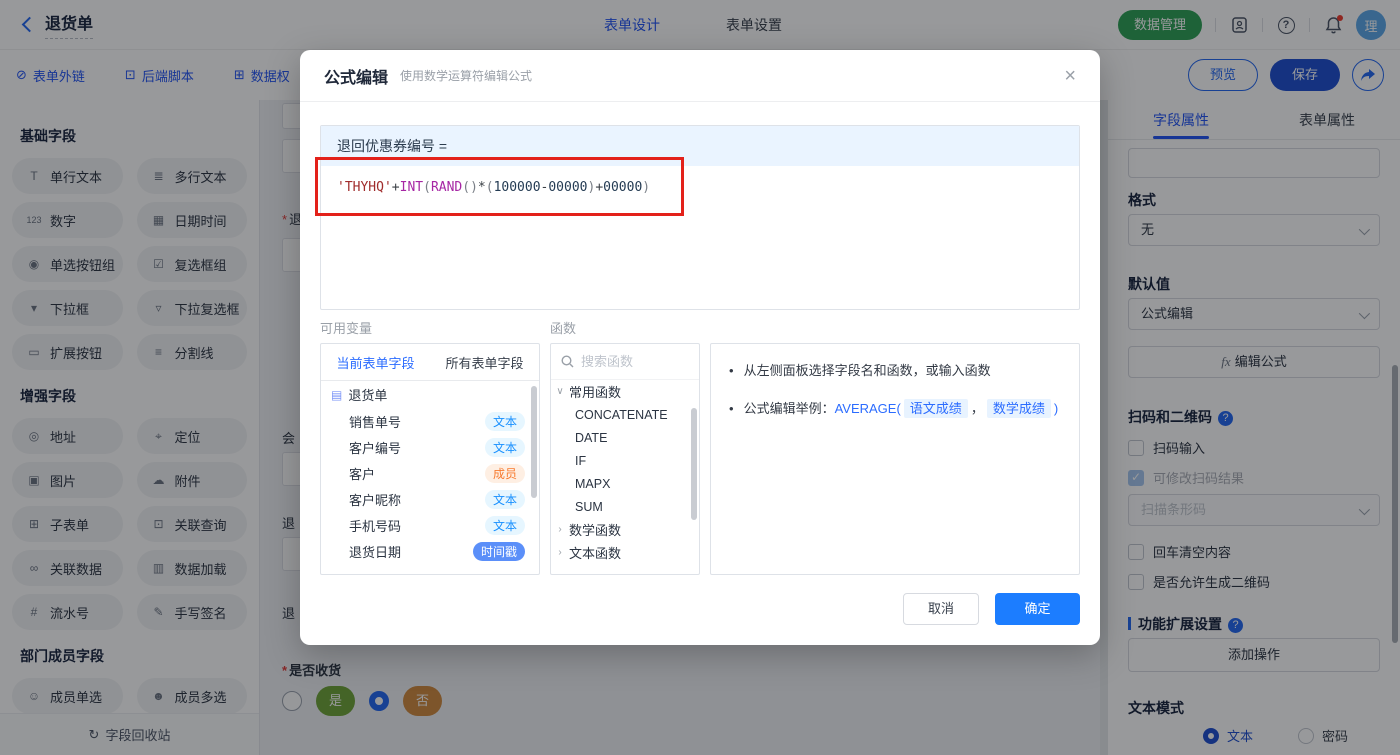  I want to click on function-group-math: › 数学函数, so click(625, 529).